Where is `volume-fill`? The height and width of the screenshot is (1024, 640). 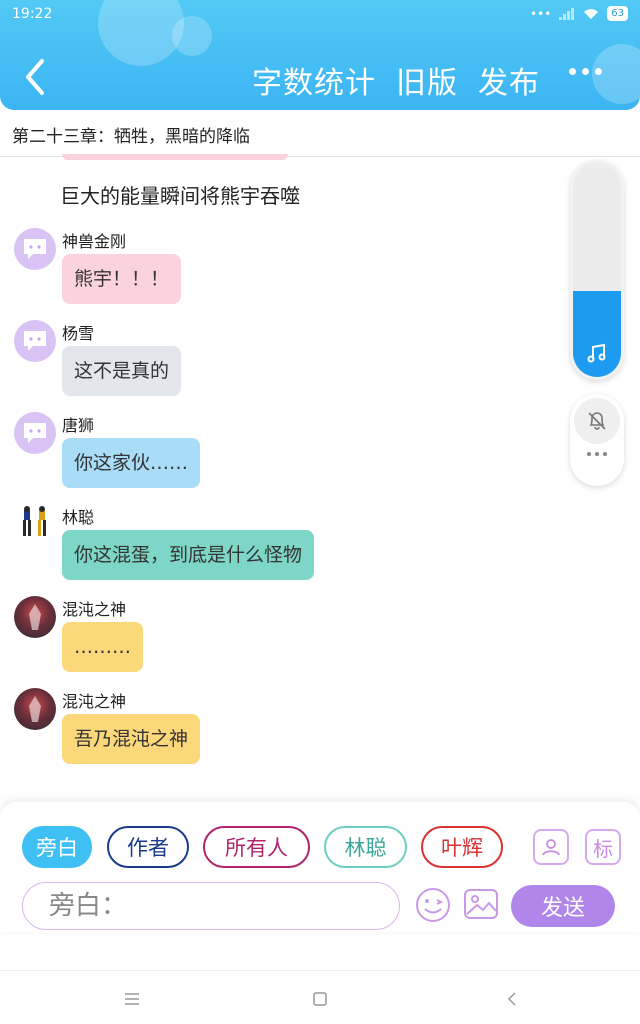
volume-fill is located at coordinates (597, 334).